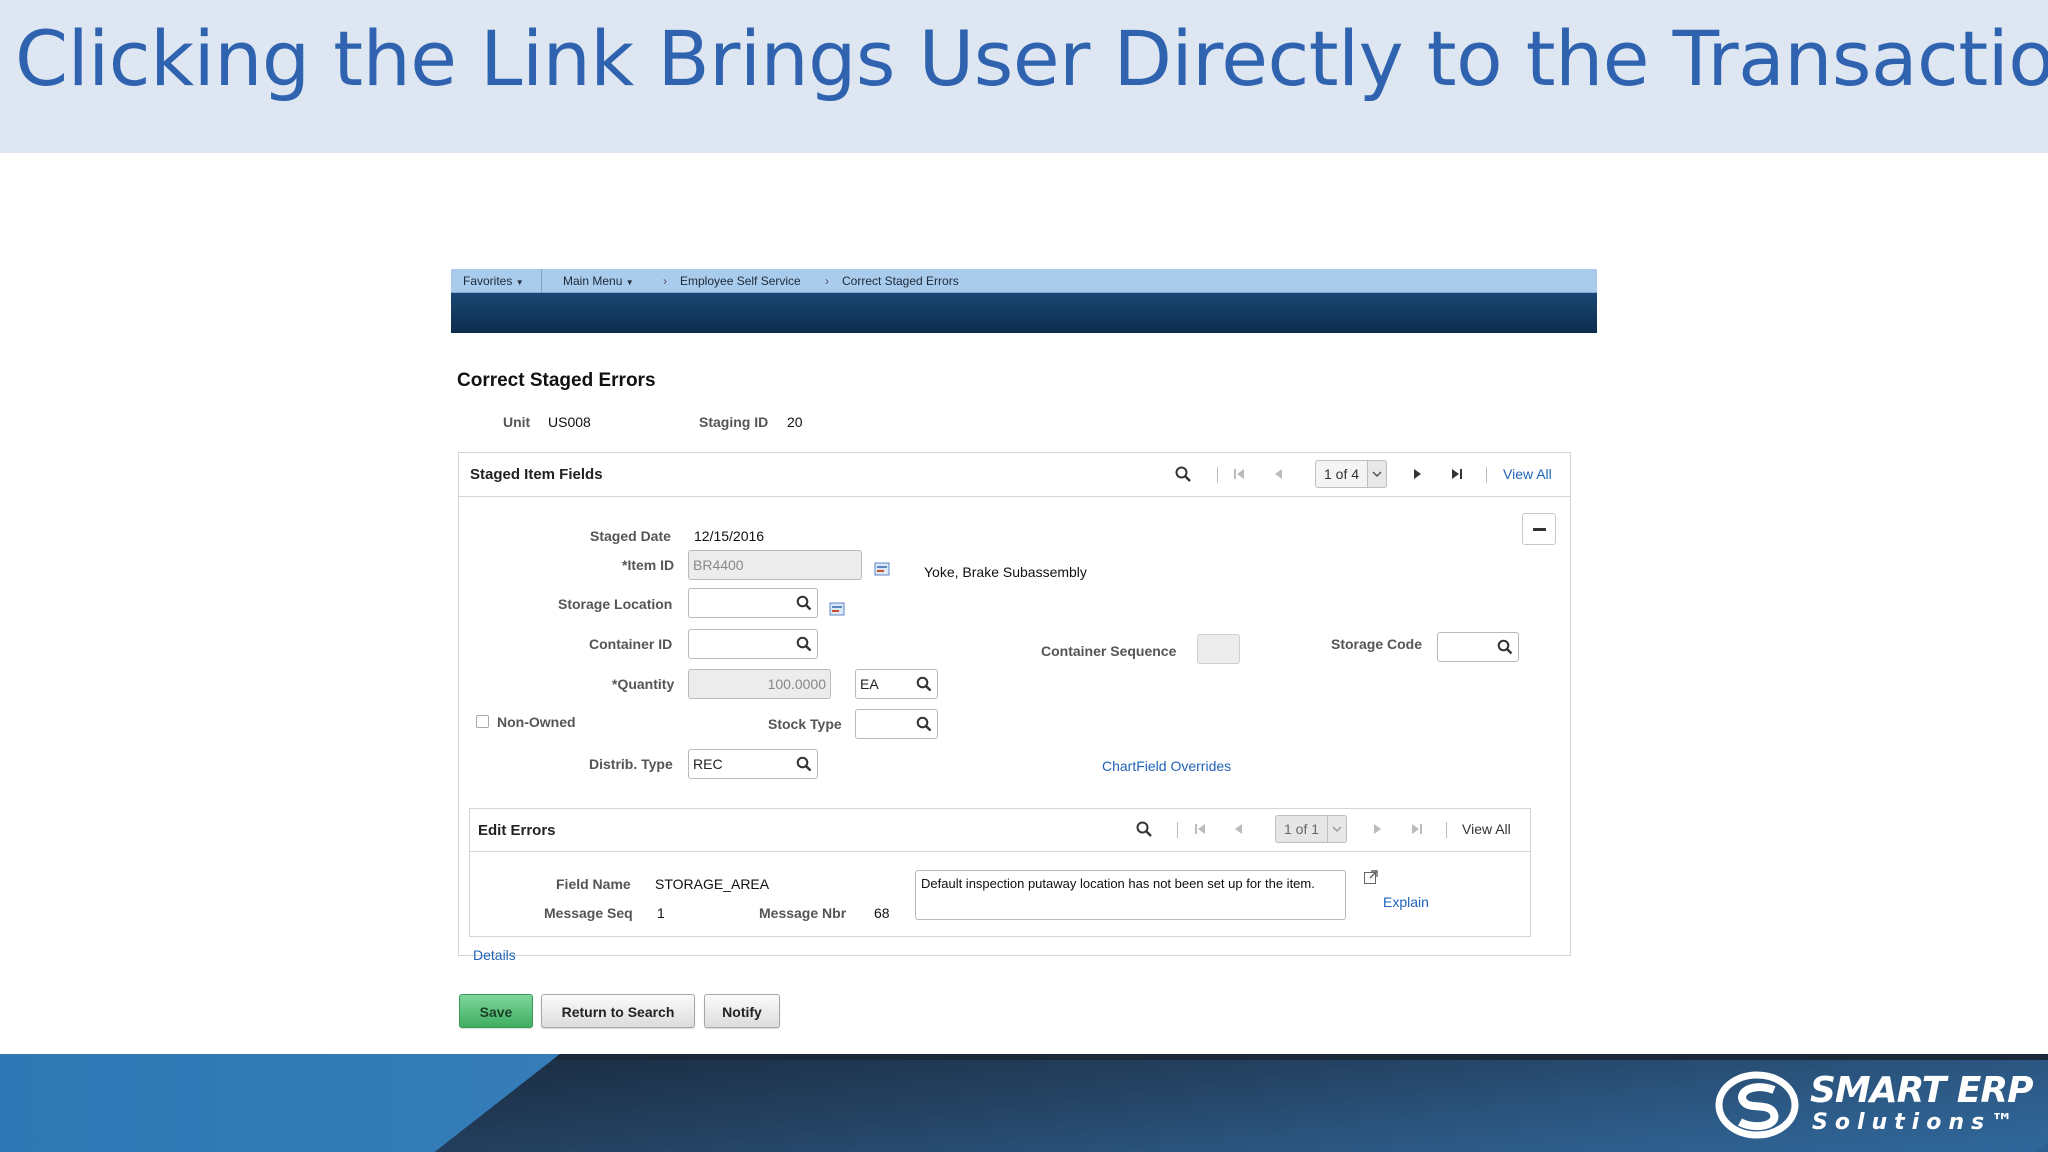 The height and width of the screenshot is (1152, 2048). Describe the element at coordinates (869, 684) in the screenshot. I see `unit-of-measure-value: EA` at that location.